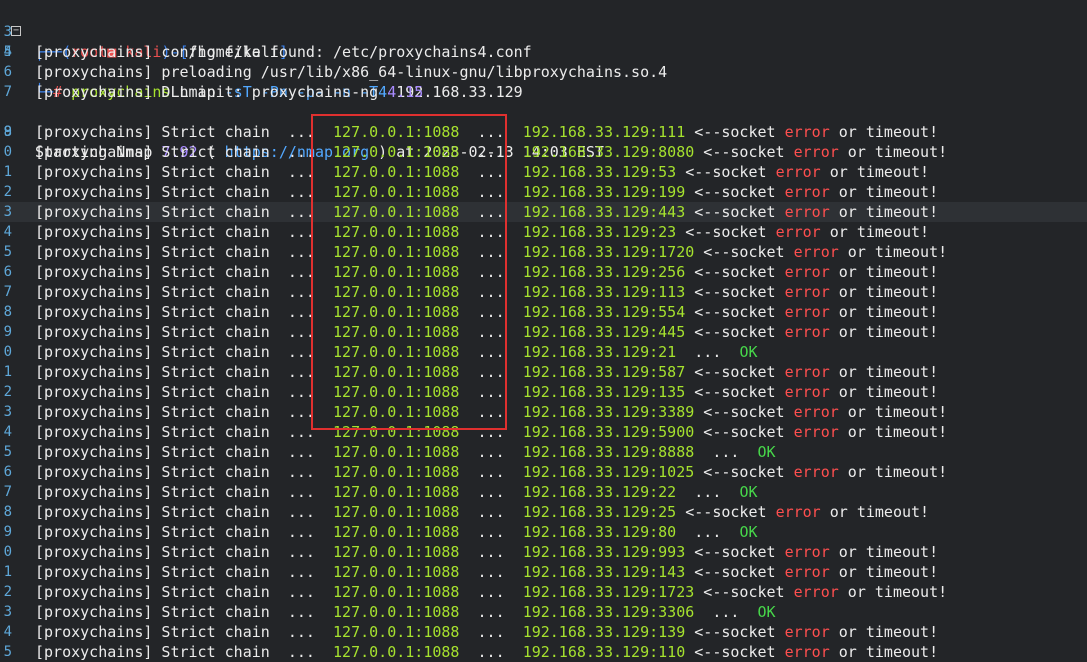 The image size is (1087, 662). Describe the element at coordinates (543, 31) in the screenshot. I see `prompt-line: 3 ┌──(root■ kali)-[/home/kali]` at that location.